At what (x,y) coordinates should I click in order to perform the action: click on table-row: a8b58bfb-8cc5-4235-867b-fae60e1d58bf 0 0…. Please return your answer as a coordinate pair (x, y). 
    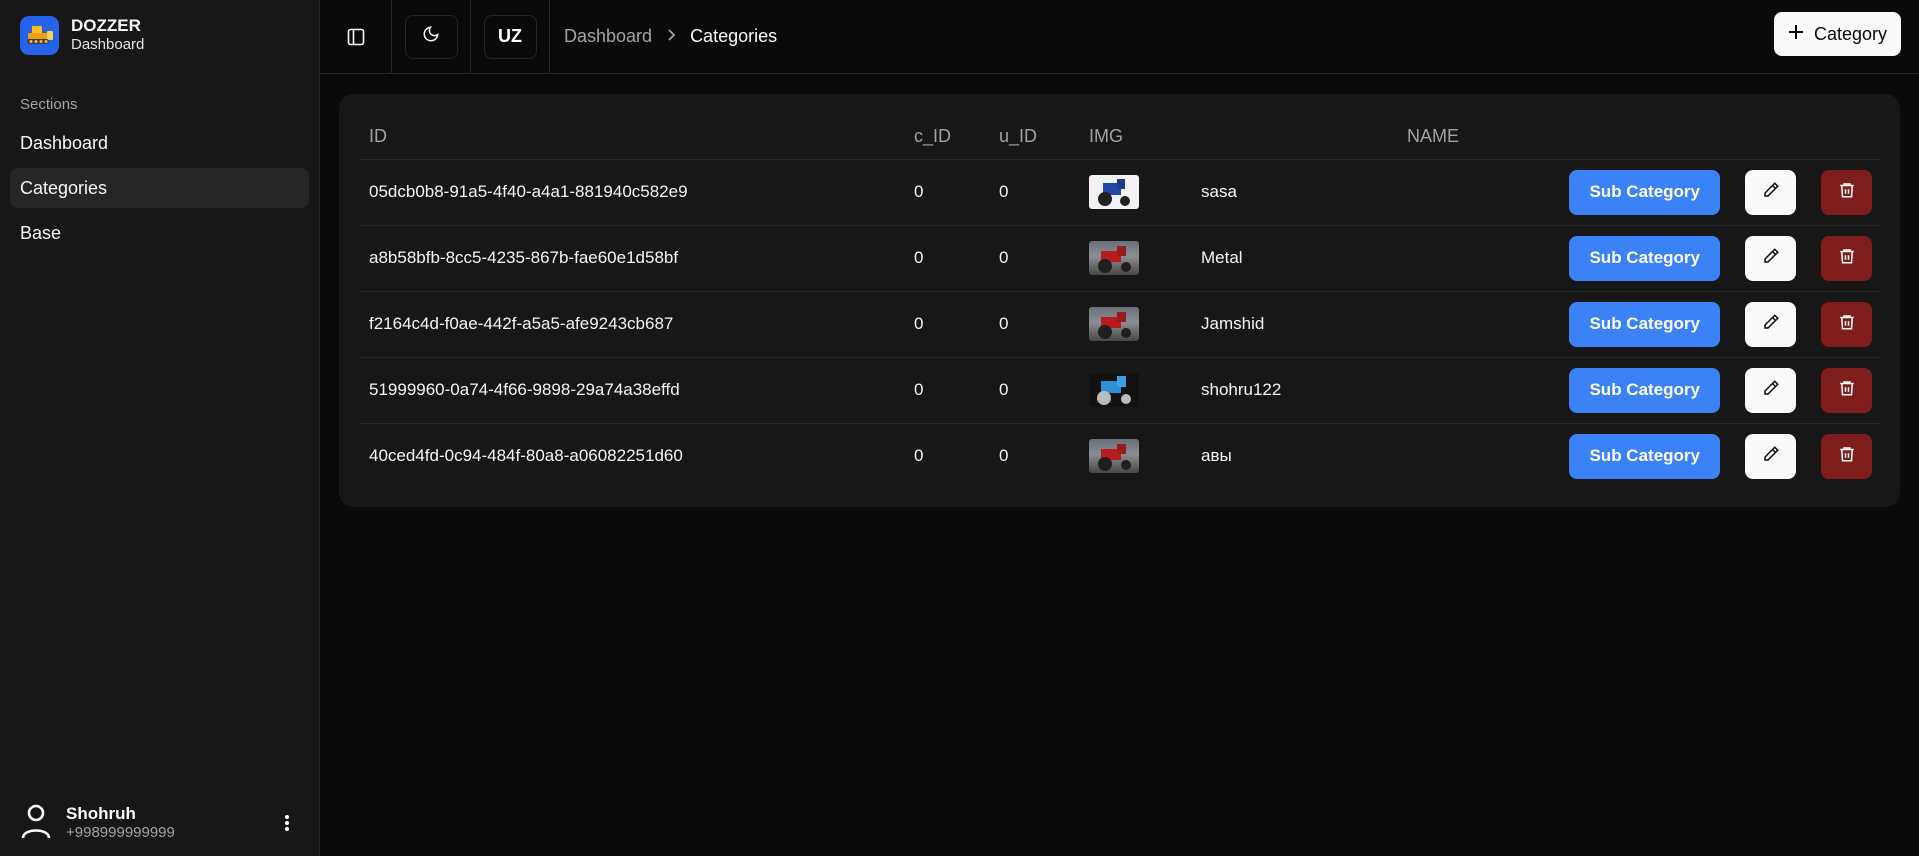
    Looking at the image, I should click on (1119, 258).